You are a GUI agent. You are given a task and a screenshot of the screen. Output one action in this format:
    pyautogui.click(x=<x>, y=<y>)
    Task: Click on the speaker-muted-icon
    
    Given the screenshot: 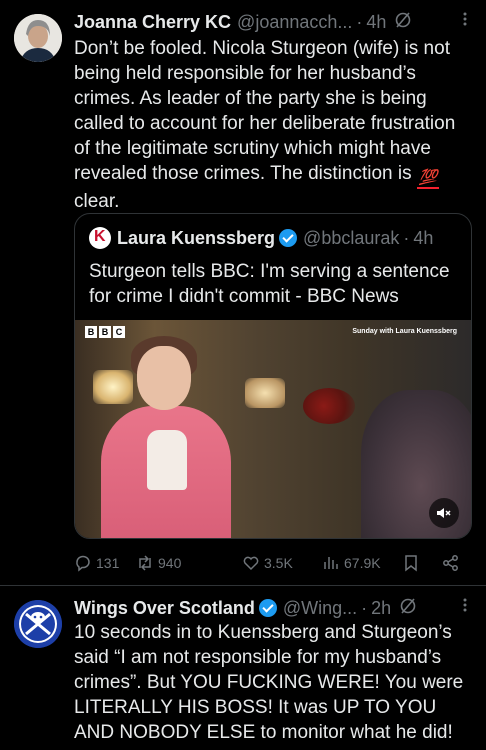 What is the action you would take?
    pyautogui.click(x=444, y=513)
    